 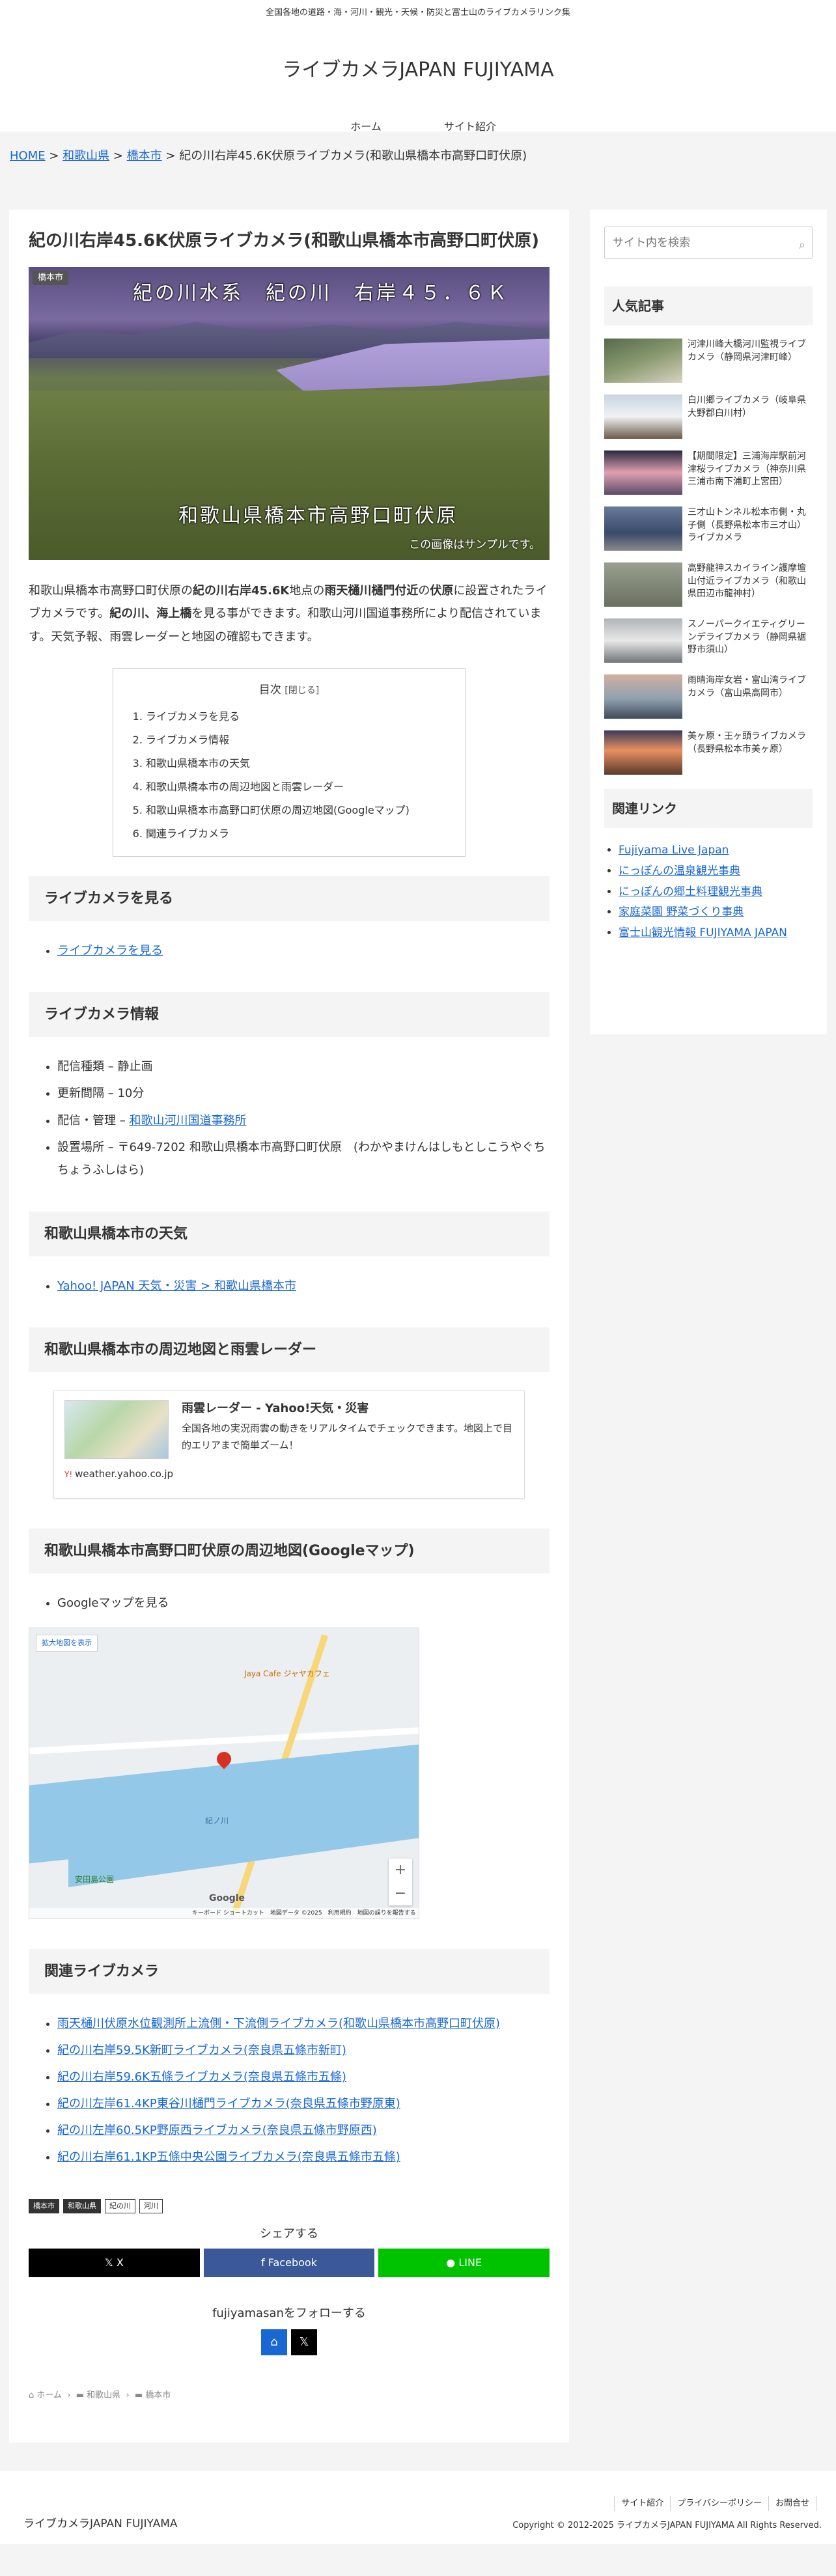 What do you see at coordinates (318, 516) in the screenshot?
I see `camera-overlay-place: 和歌山県橋本市高野口町伏原` at bounding box center [318, 516].